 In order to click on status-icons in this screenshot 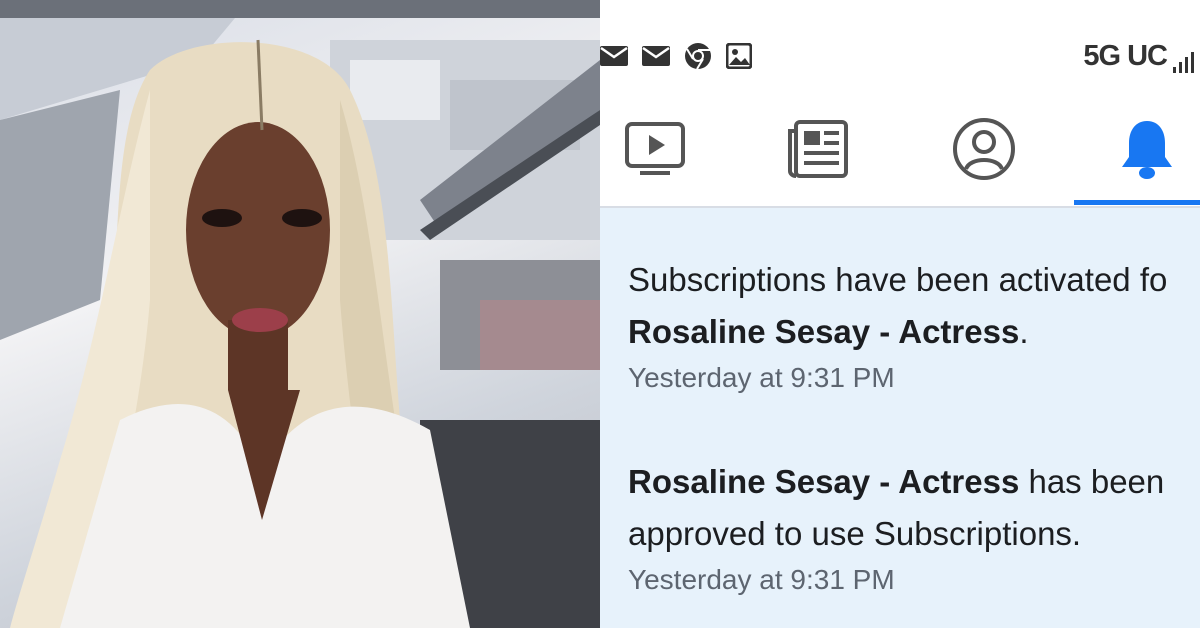, I will do `click(676, 58)`.